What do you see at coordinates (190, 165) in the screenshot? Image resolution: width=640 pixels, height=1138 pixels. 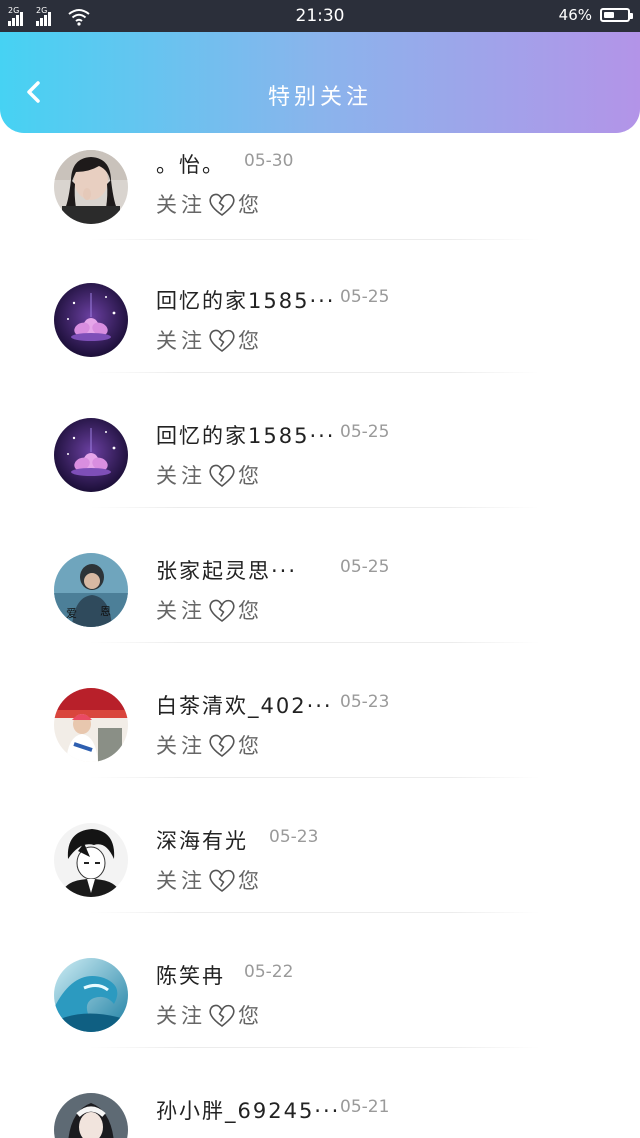 I see `user-name: 。怡。` at bounding box center [190, 165].